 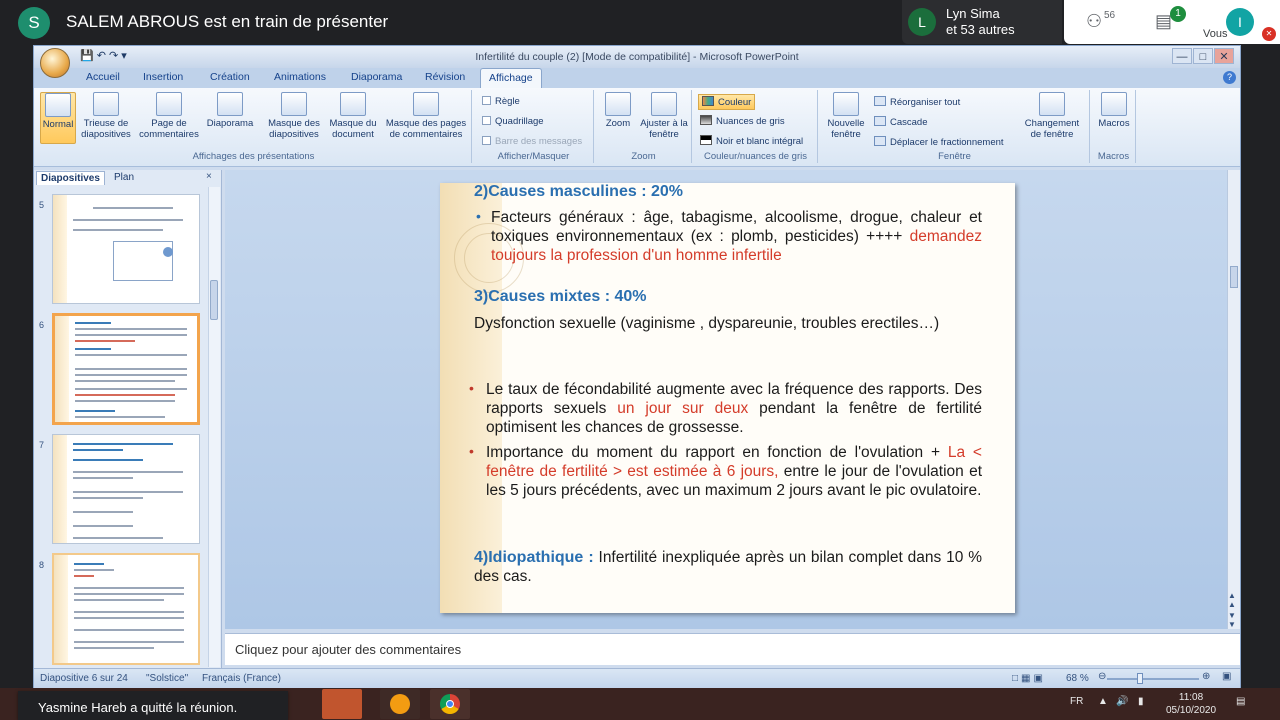 What do you see at coordinates (1178, 14) in the screenshot?
I see `chat-badge: 1` at bounding box center [1178, 14].